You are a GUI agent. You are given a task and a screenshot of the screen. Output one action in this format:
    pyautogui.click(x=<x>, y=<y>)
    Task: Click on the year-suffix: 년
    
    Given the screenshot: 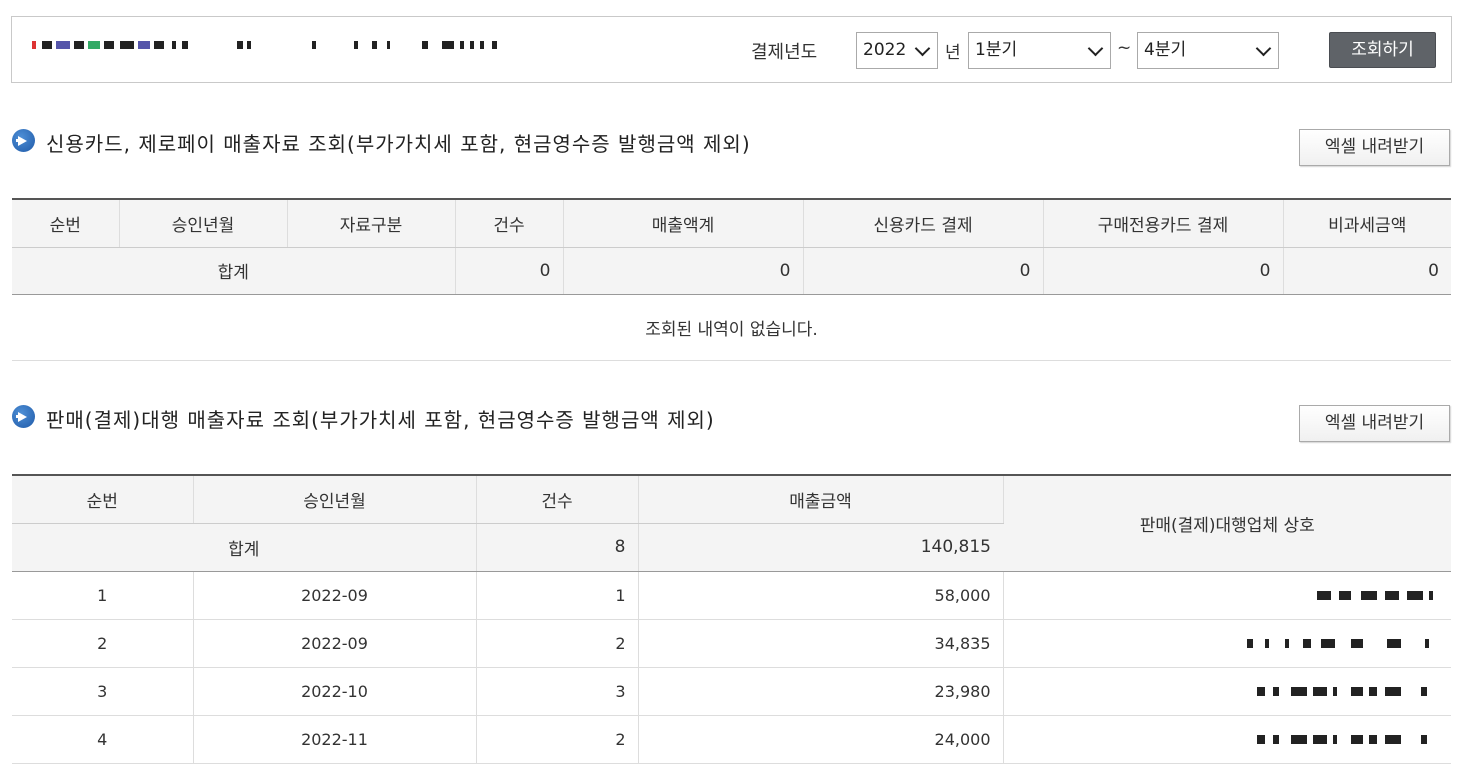 What is the action you would take?
    pyautogui.click(x=953, y=53)
    